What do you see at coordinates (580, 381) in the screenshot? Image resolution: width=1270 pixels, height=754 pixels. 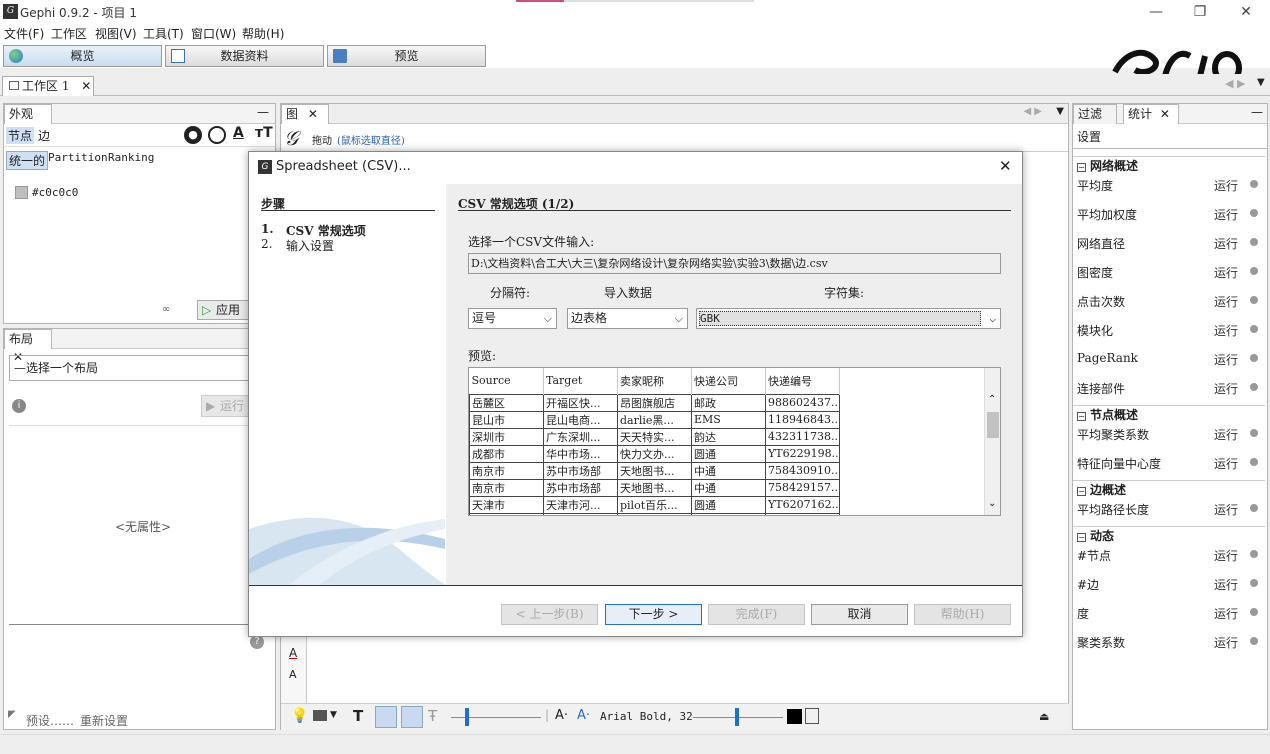 I see `preview-column-header: Target` at bounding box center [580, 381].